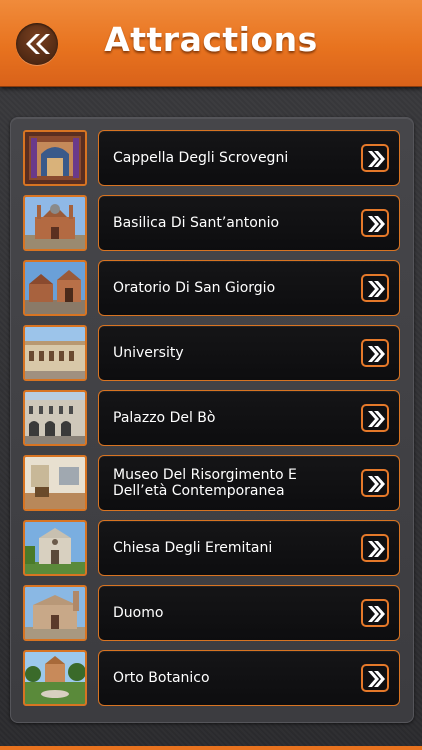  What do you see at coordinates (249, 613) in the screenshot?
I see `attraction-item-duomo: Duomo` at bounding box center [249, 613].